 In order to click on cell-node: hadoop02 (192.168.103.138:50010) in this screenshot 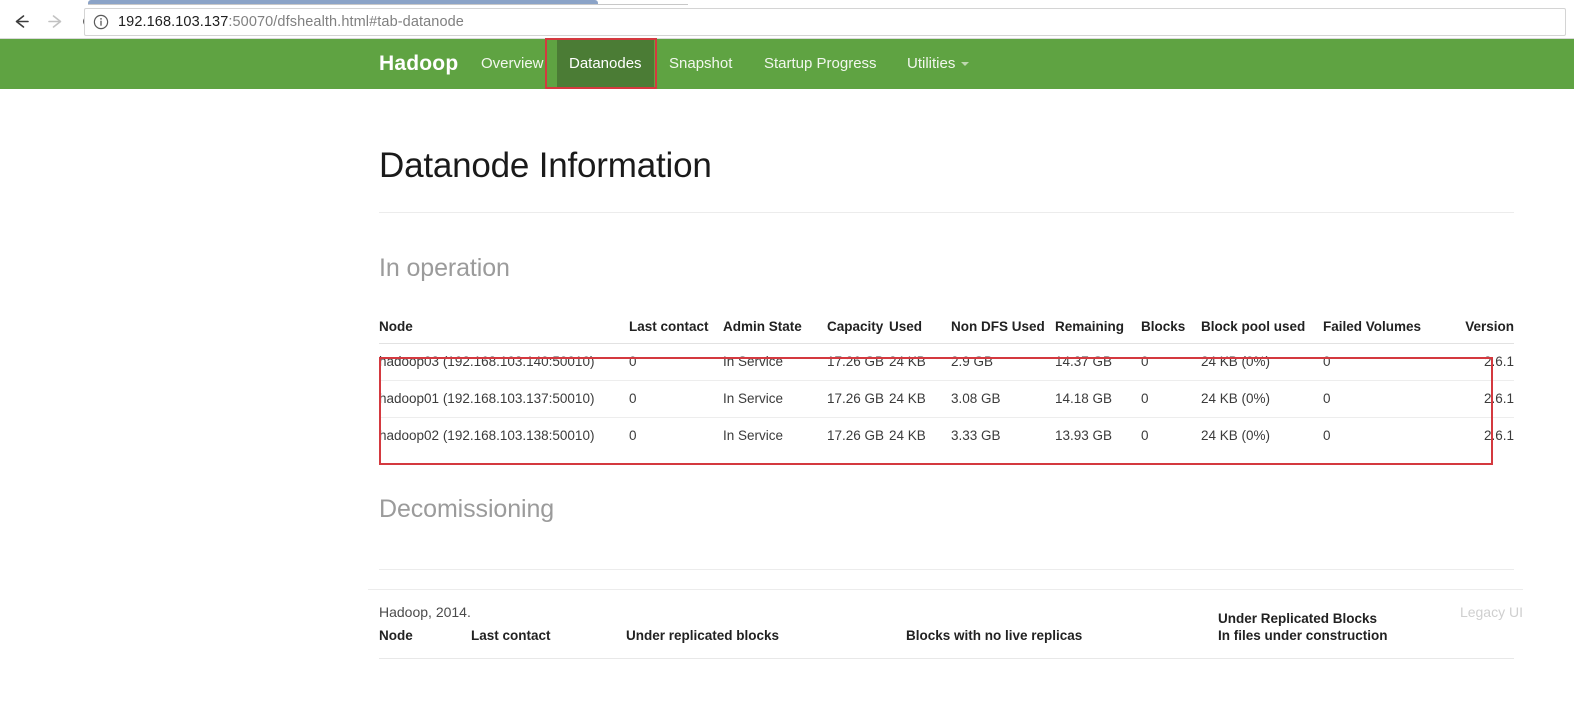, I will do `click(504, 435)`.